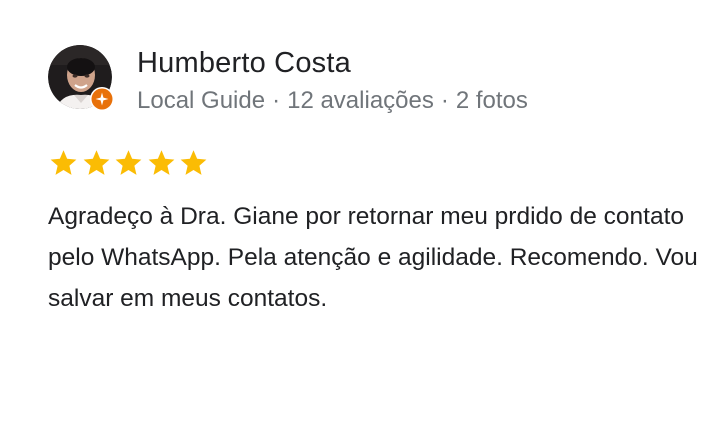  Describe the element at coordinates (81, 78) in the screenshot. I see `avatar-container` at that location.